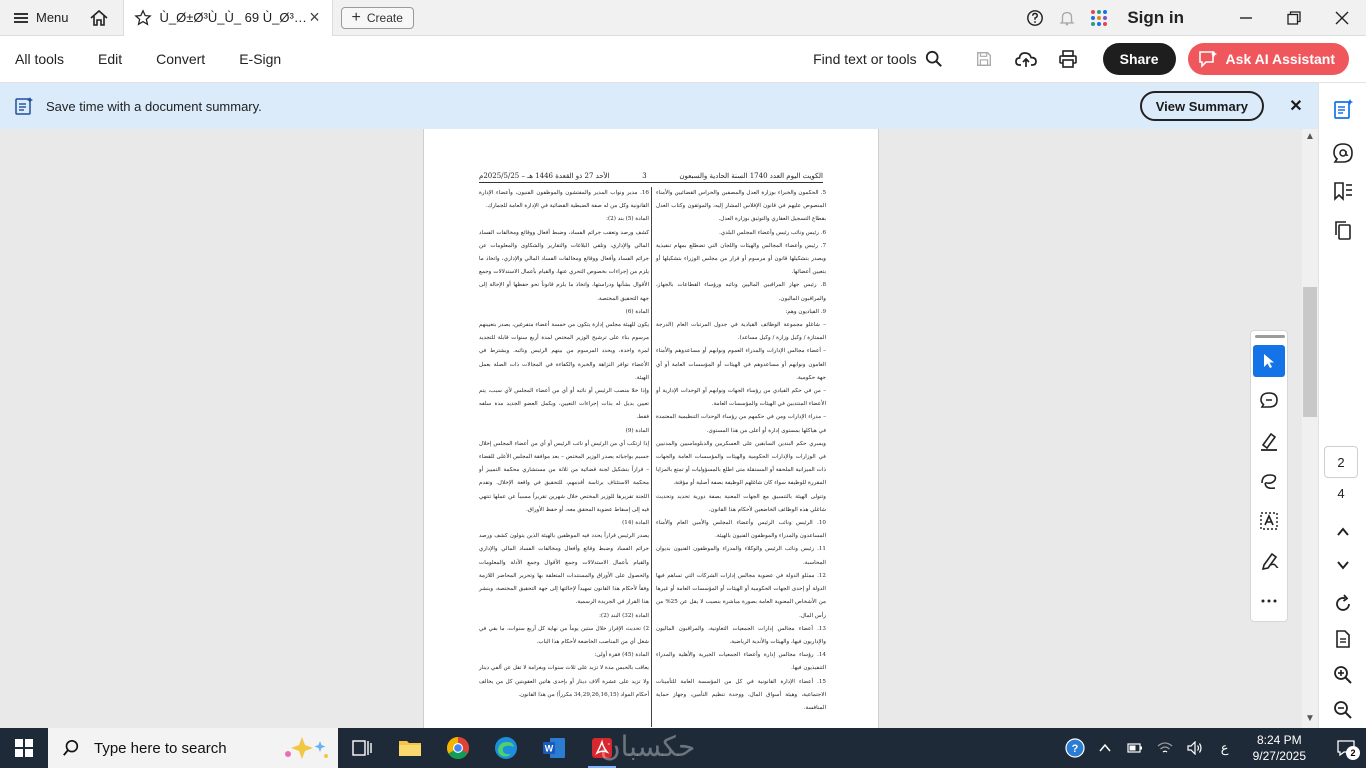 The height and width of the screenshot is (768, 1366). Describe the element at coordinates (1195, 748) in the screenshot. I see `volume-button` at that location.